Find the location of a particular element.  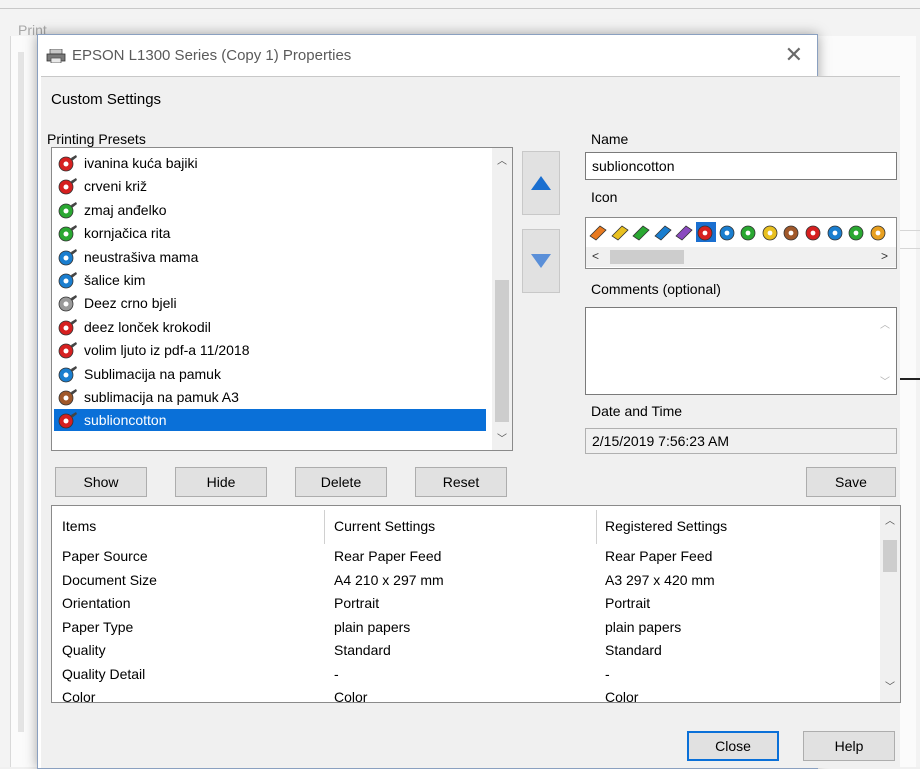

row-registered: - is located at coordinates (607, 673).